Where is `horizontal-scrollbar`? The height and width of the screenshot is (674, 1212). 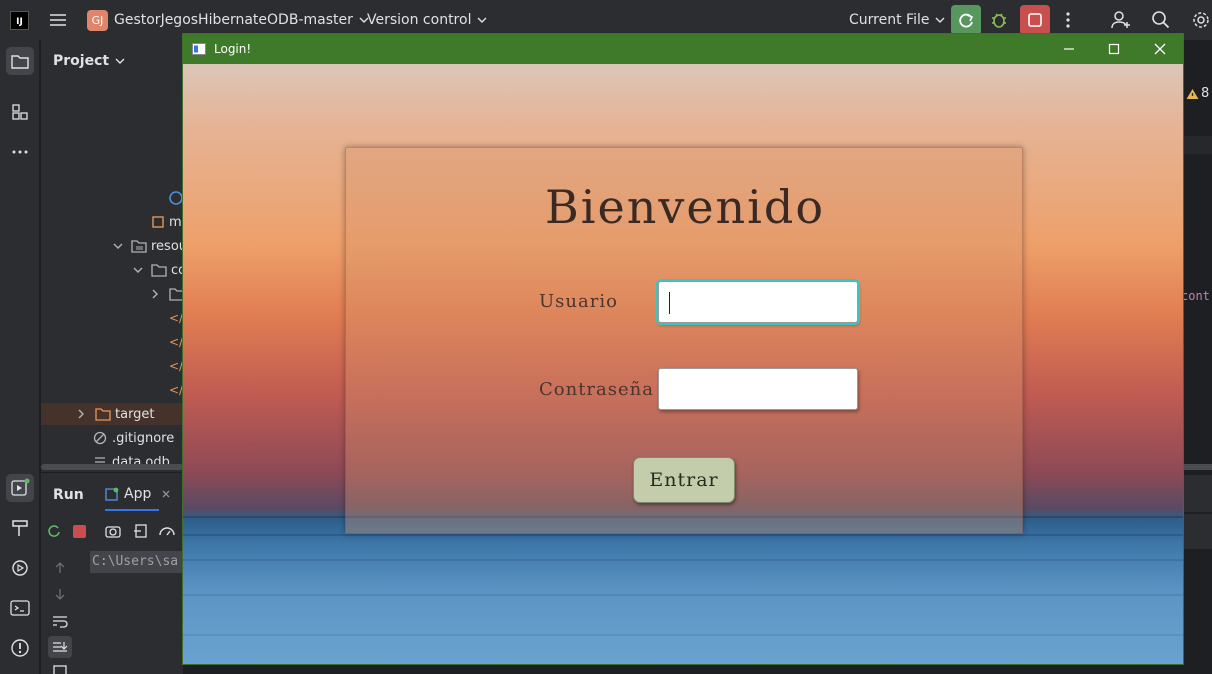 horizontal-scrollbar is located at coordinates (112, 467).